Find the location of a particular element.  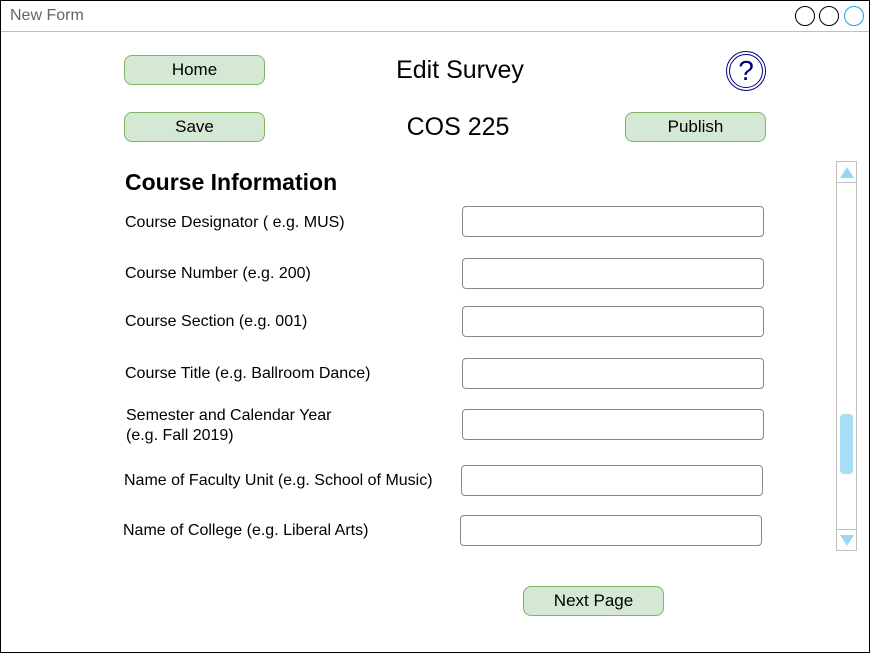

home-button: Home is located at coordinates (194, 70).